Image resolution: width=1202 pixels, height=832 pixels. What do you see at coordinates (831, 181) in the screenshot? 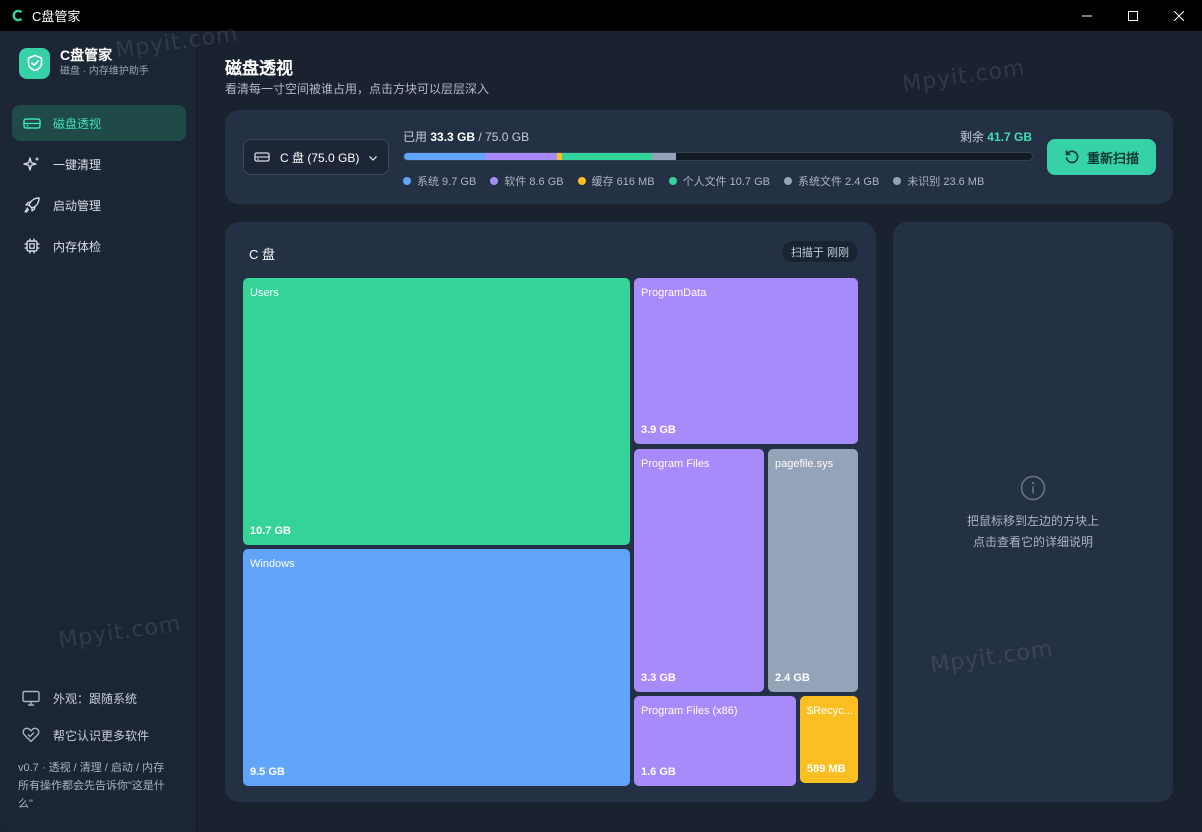
I see `legend-item: 系统文件 2.4 GB` at bounding box center [831, 181].